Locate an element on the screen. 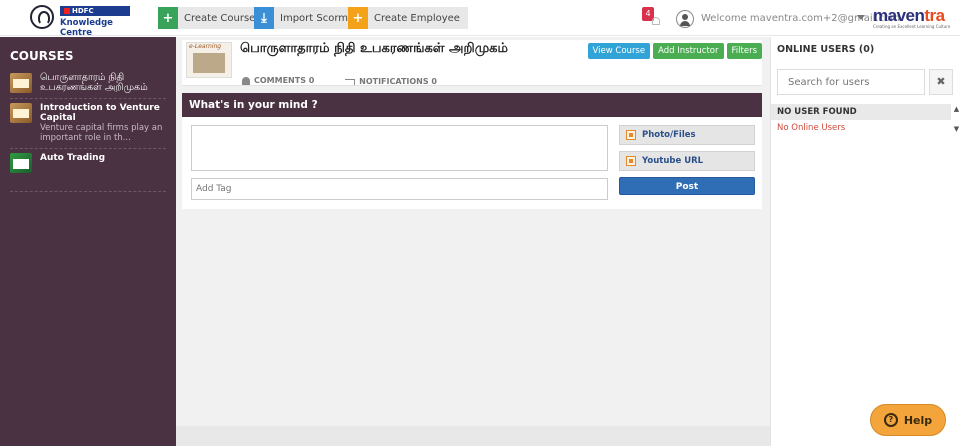 The height and width of the screenshot is (446, 960). user-avatar-icon is located at coordinates (685, 19).